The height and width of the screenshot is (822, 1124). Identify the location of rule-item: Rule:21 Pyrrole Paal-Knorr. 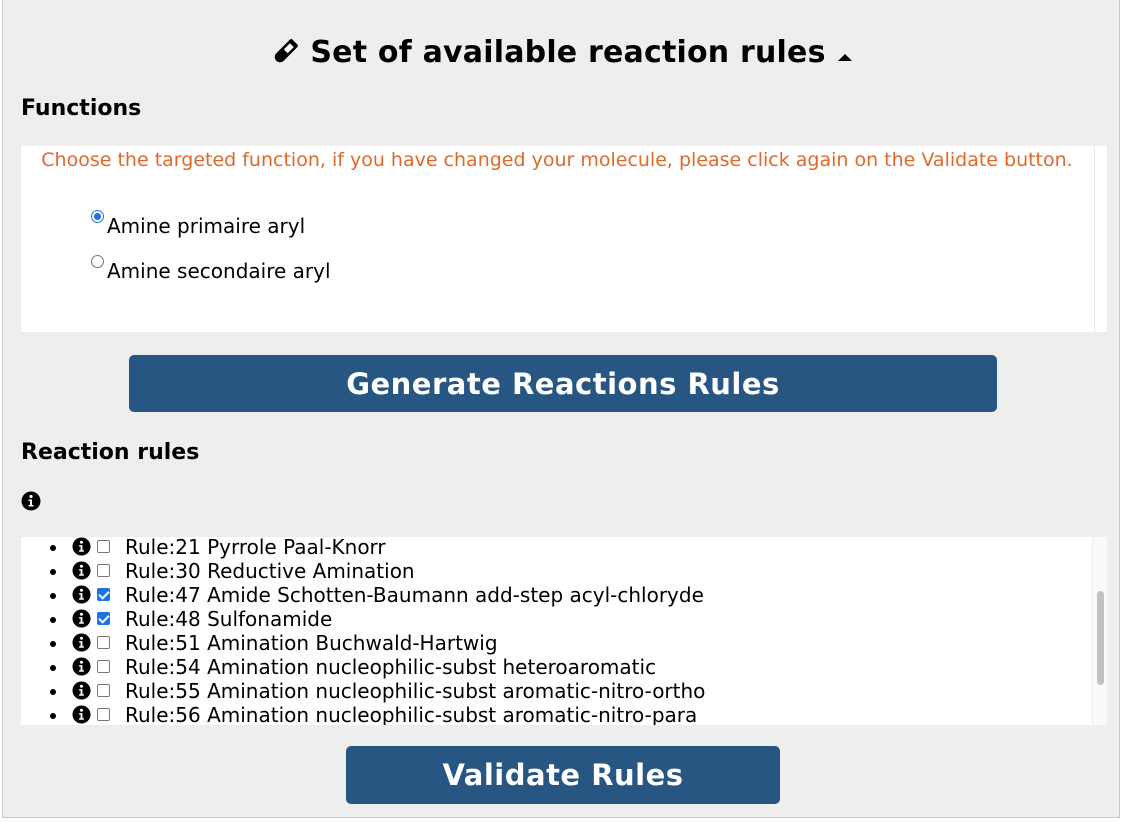
(556, 548).